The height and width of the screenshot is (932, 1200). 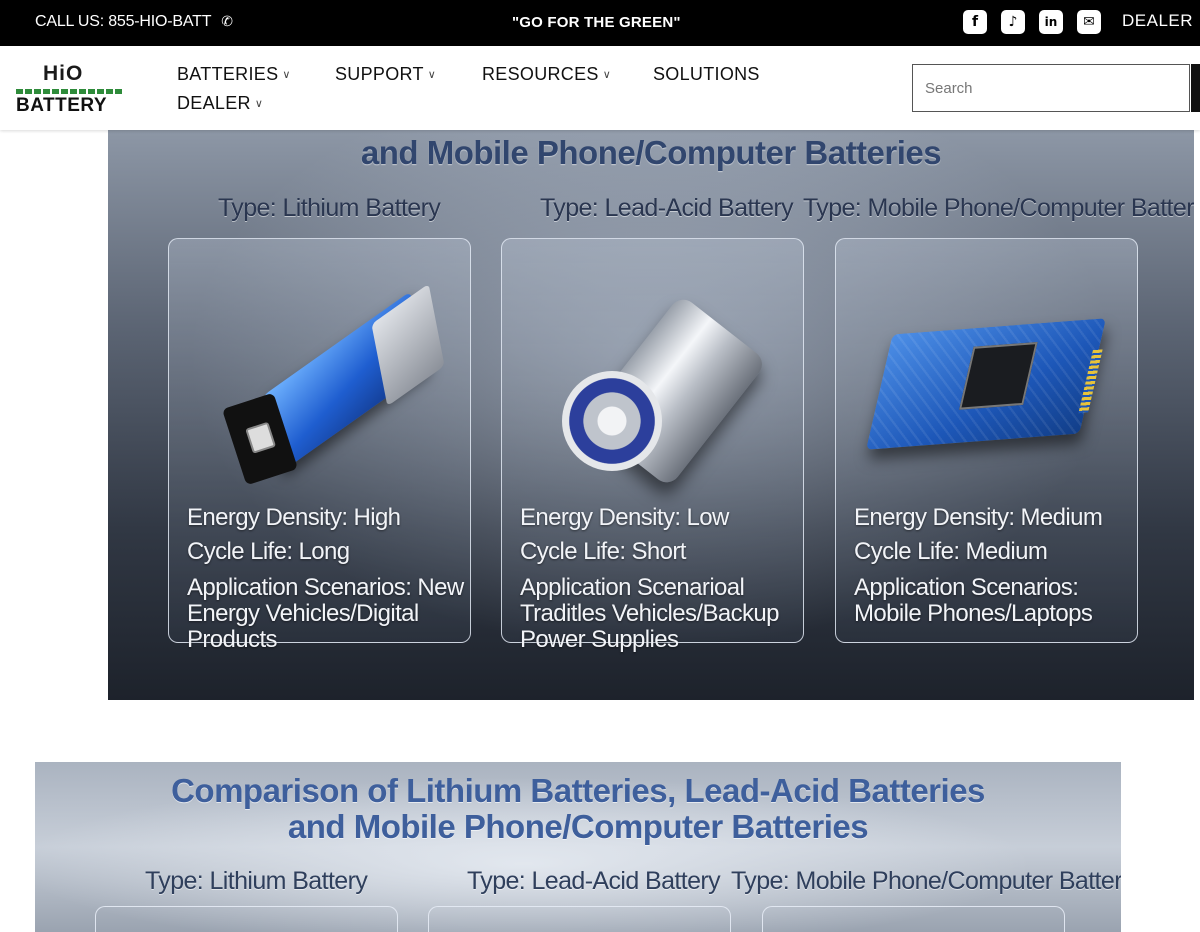 What do you see at coordinates (540, 74) in the screenshot?
I see `nav-label: RESOURCES` at bounding box center [540, 74].